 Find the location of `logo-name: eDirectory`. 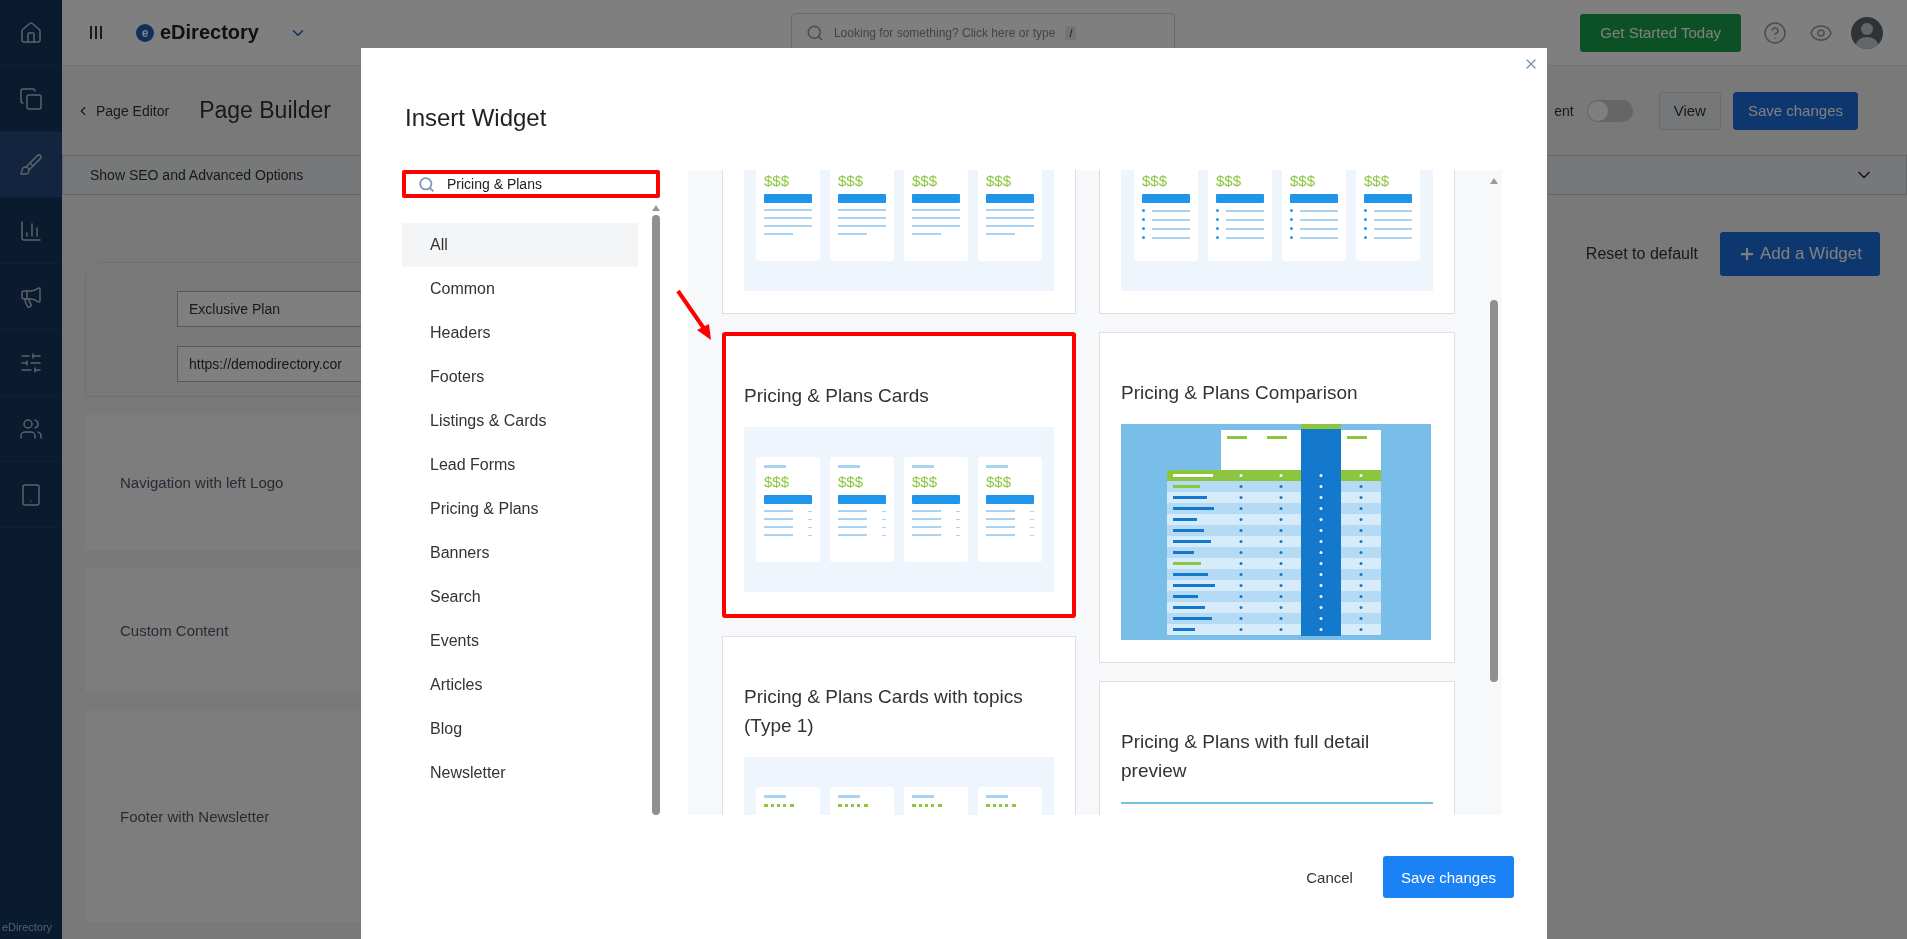

logo-name: eDirectory is located at coordinates (209, 32).